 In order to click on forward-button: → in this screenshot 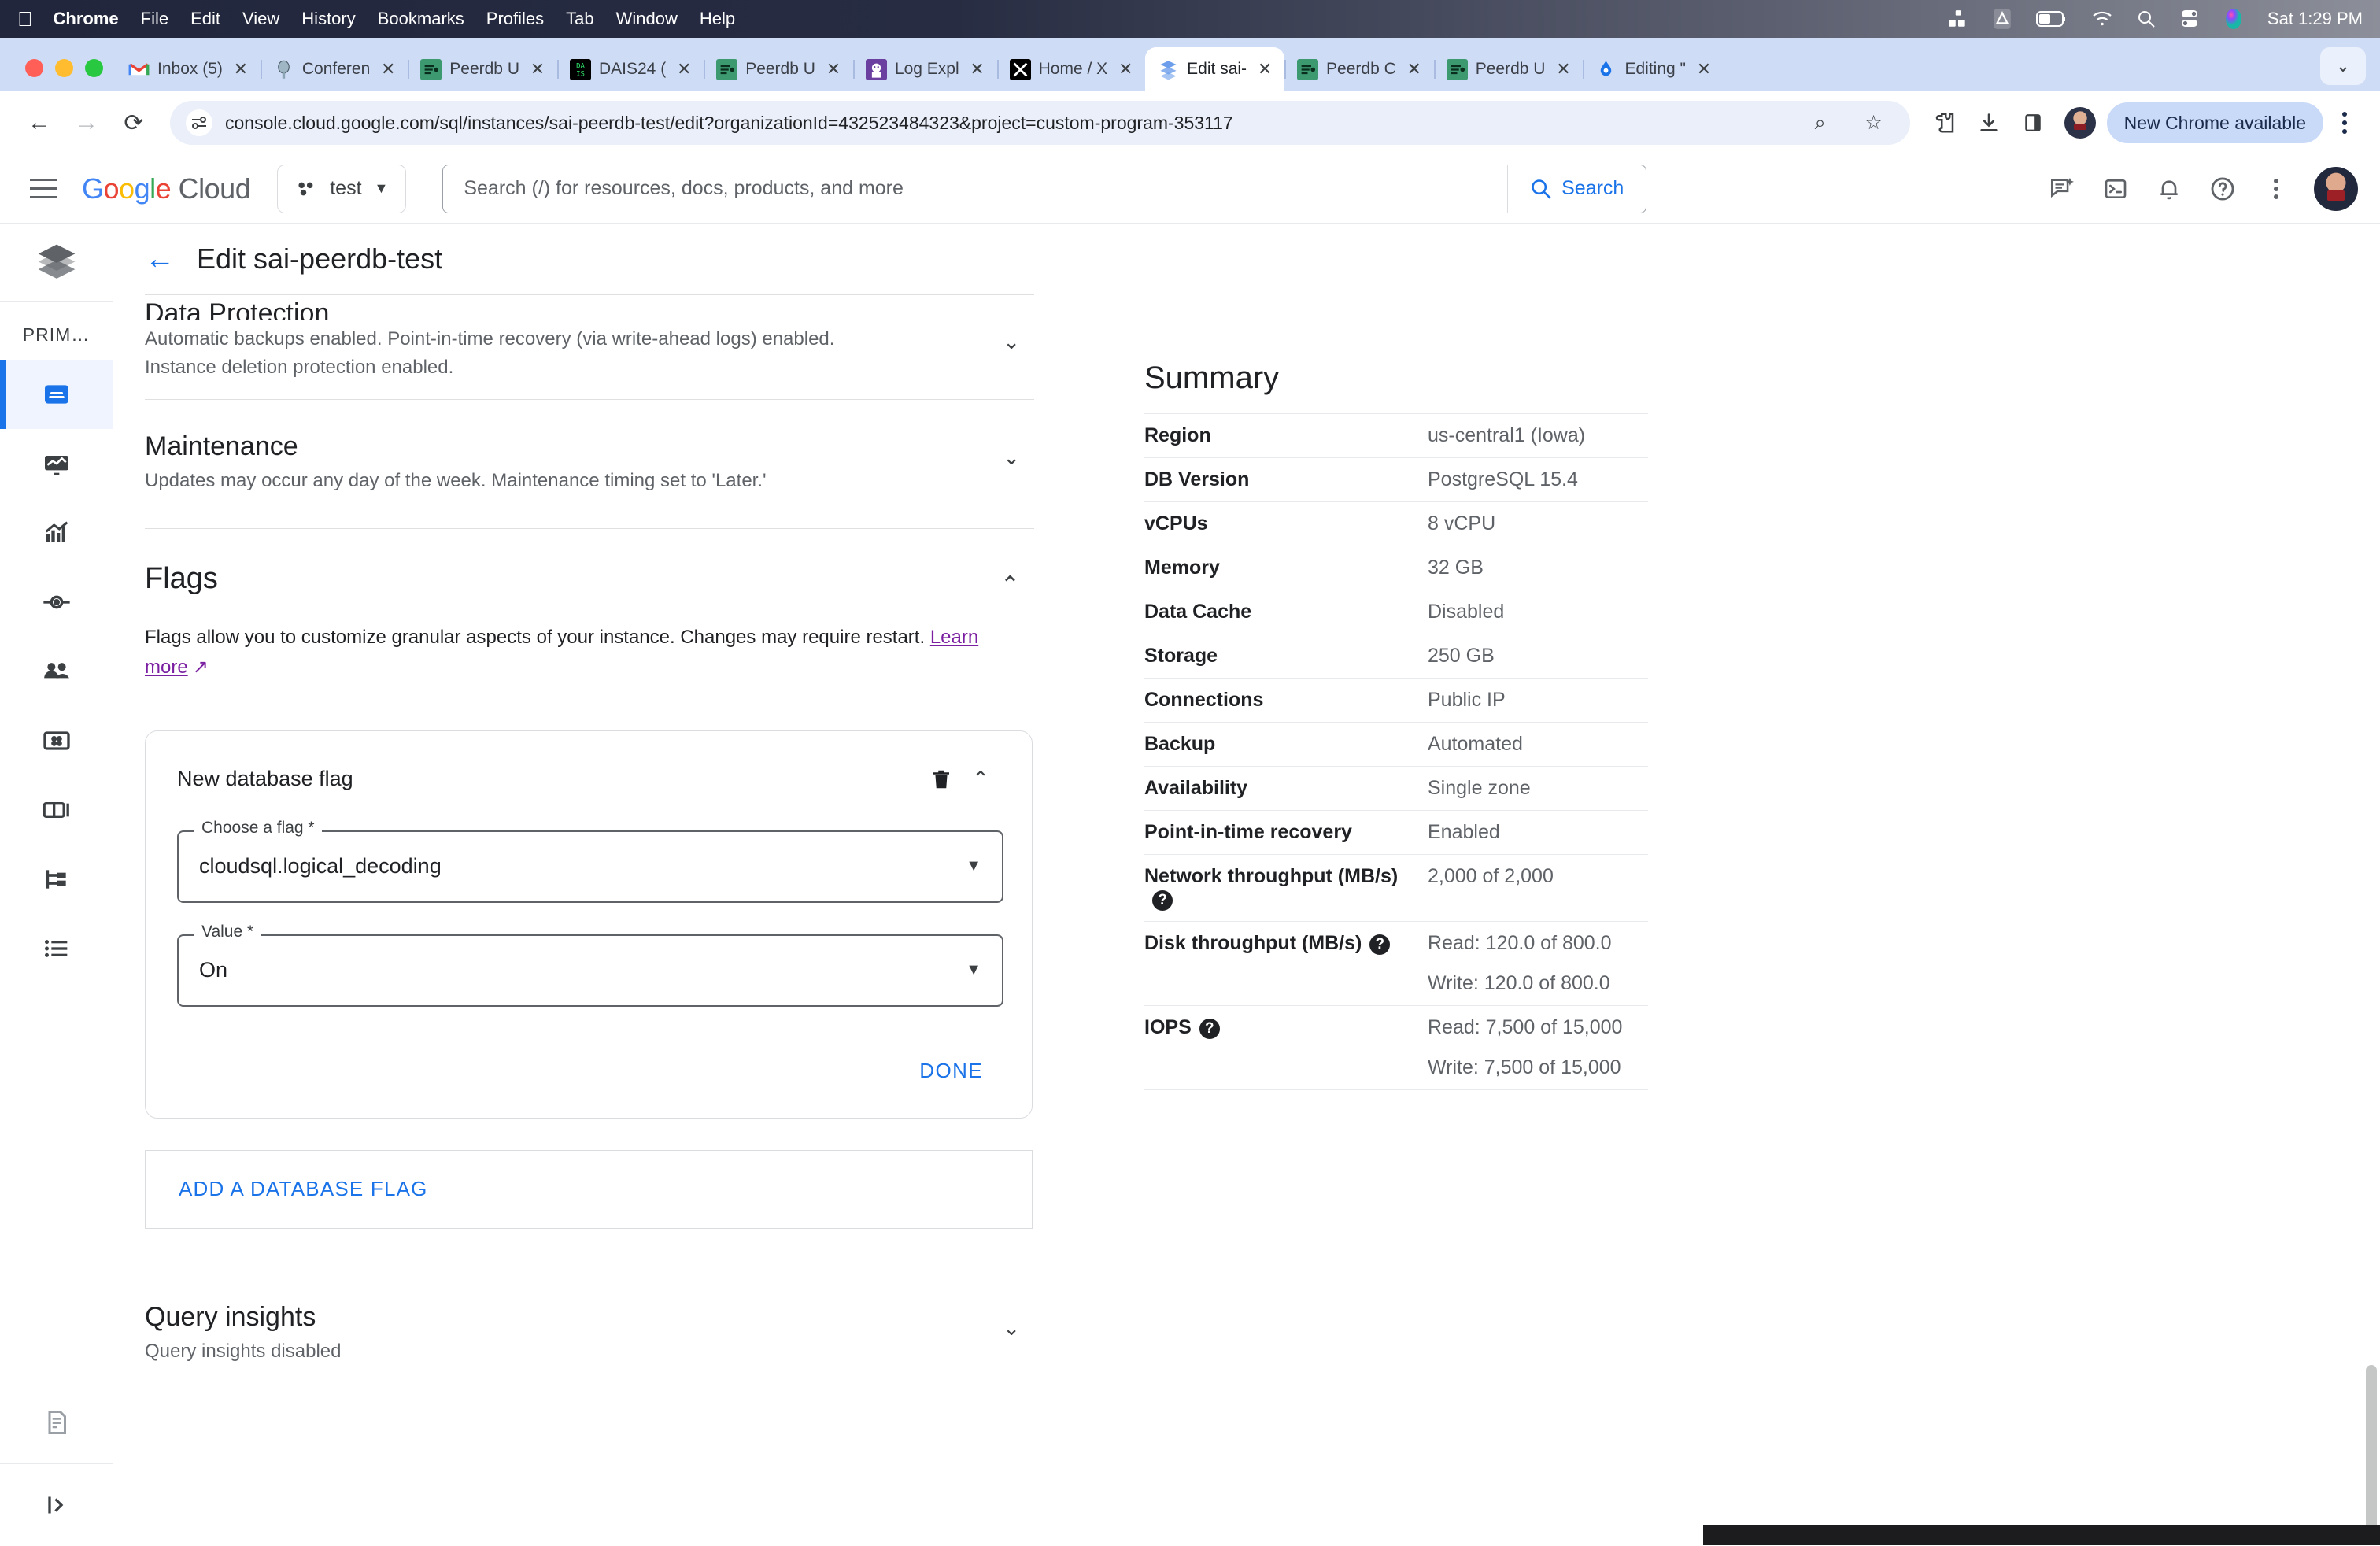, I will do `click(87, 123)`.